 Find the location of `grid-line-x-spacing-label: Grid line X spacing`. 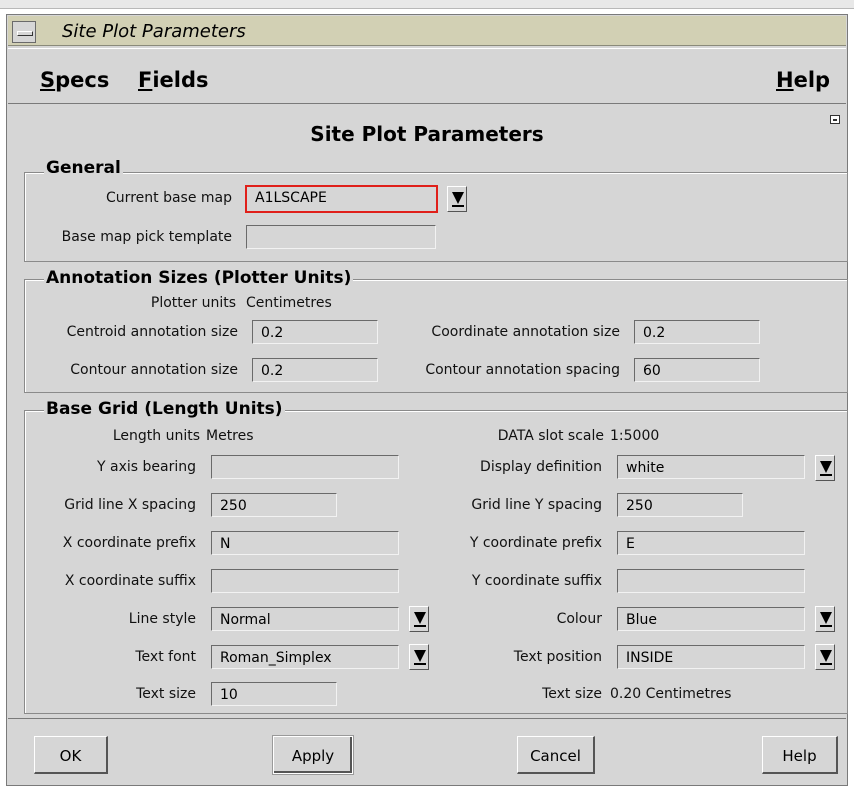

grid-line-x-spacing-label: Grid line X spacing is located at coordinates (130, 505).